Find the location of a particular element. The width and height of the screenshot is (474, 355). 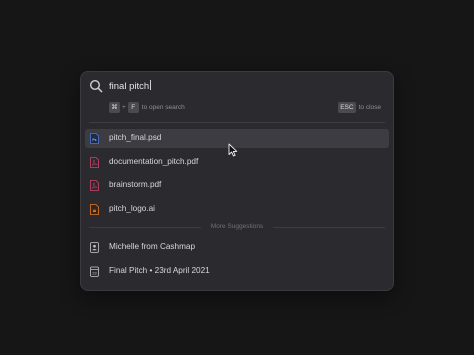

search-icon is located at coordinates (96, 86).